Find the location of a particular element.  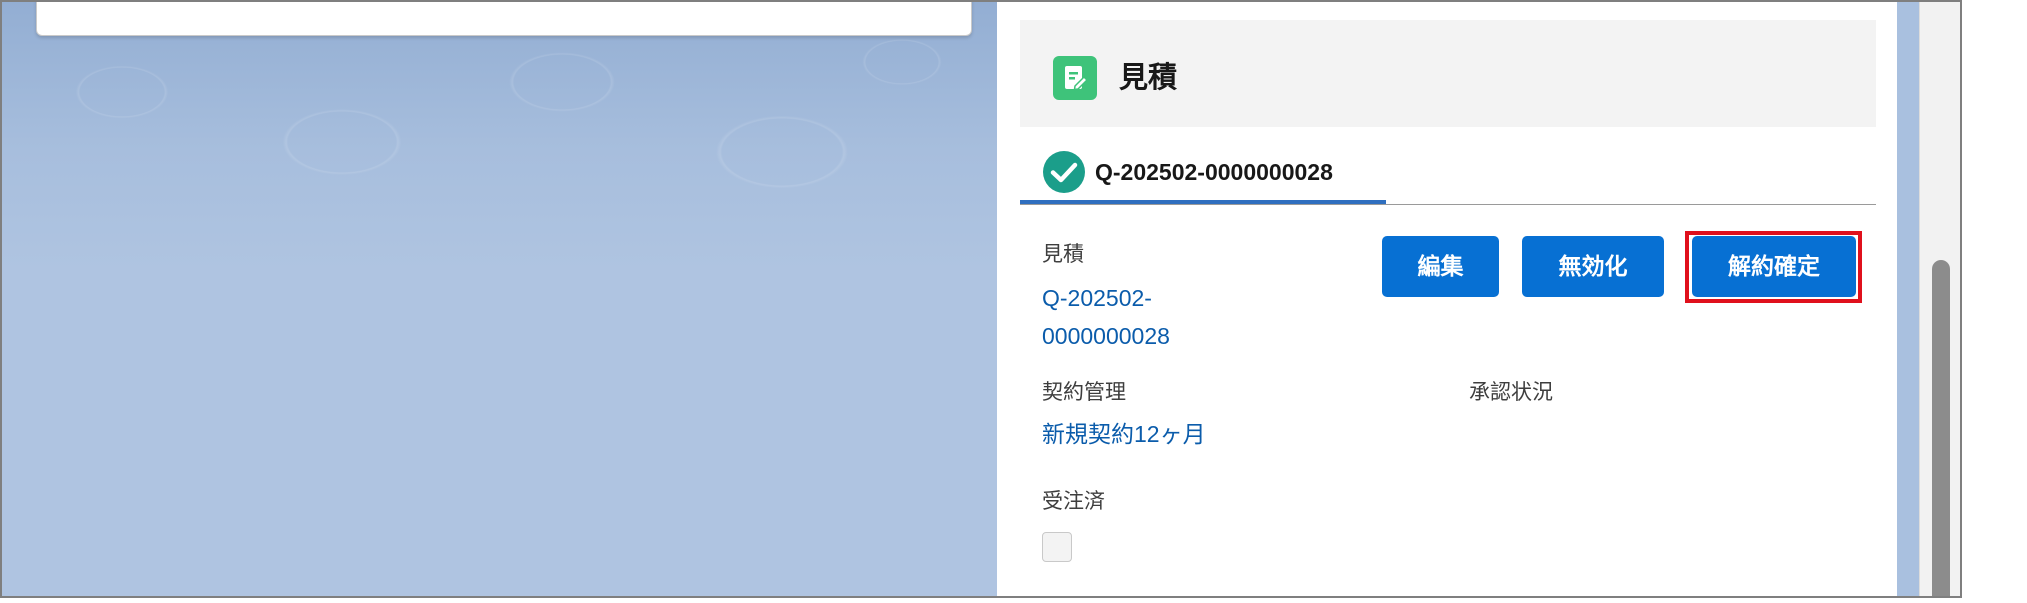

contract-field-label: 契約管理 is located at coordinates (1084, 392).